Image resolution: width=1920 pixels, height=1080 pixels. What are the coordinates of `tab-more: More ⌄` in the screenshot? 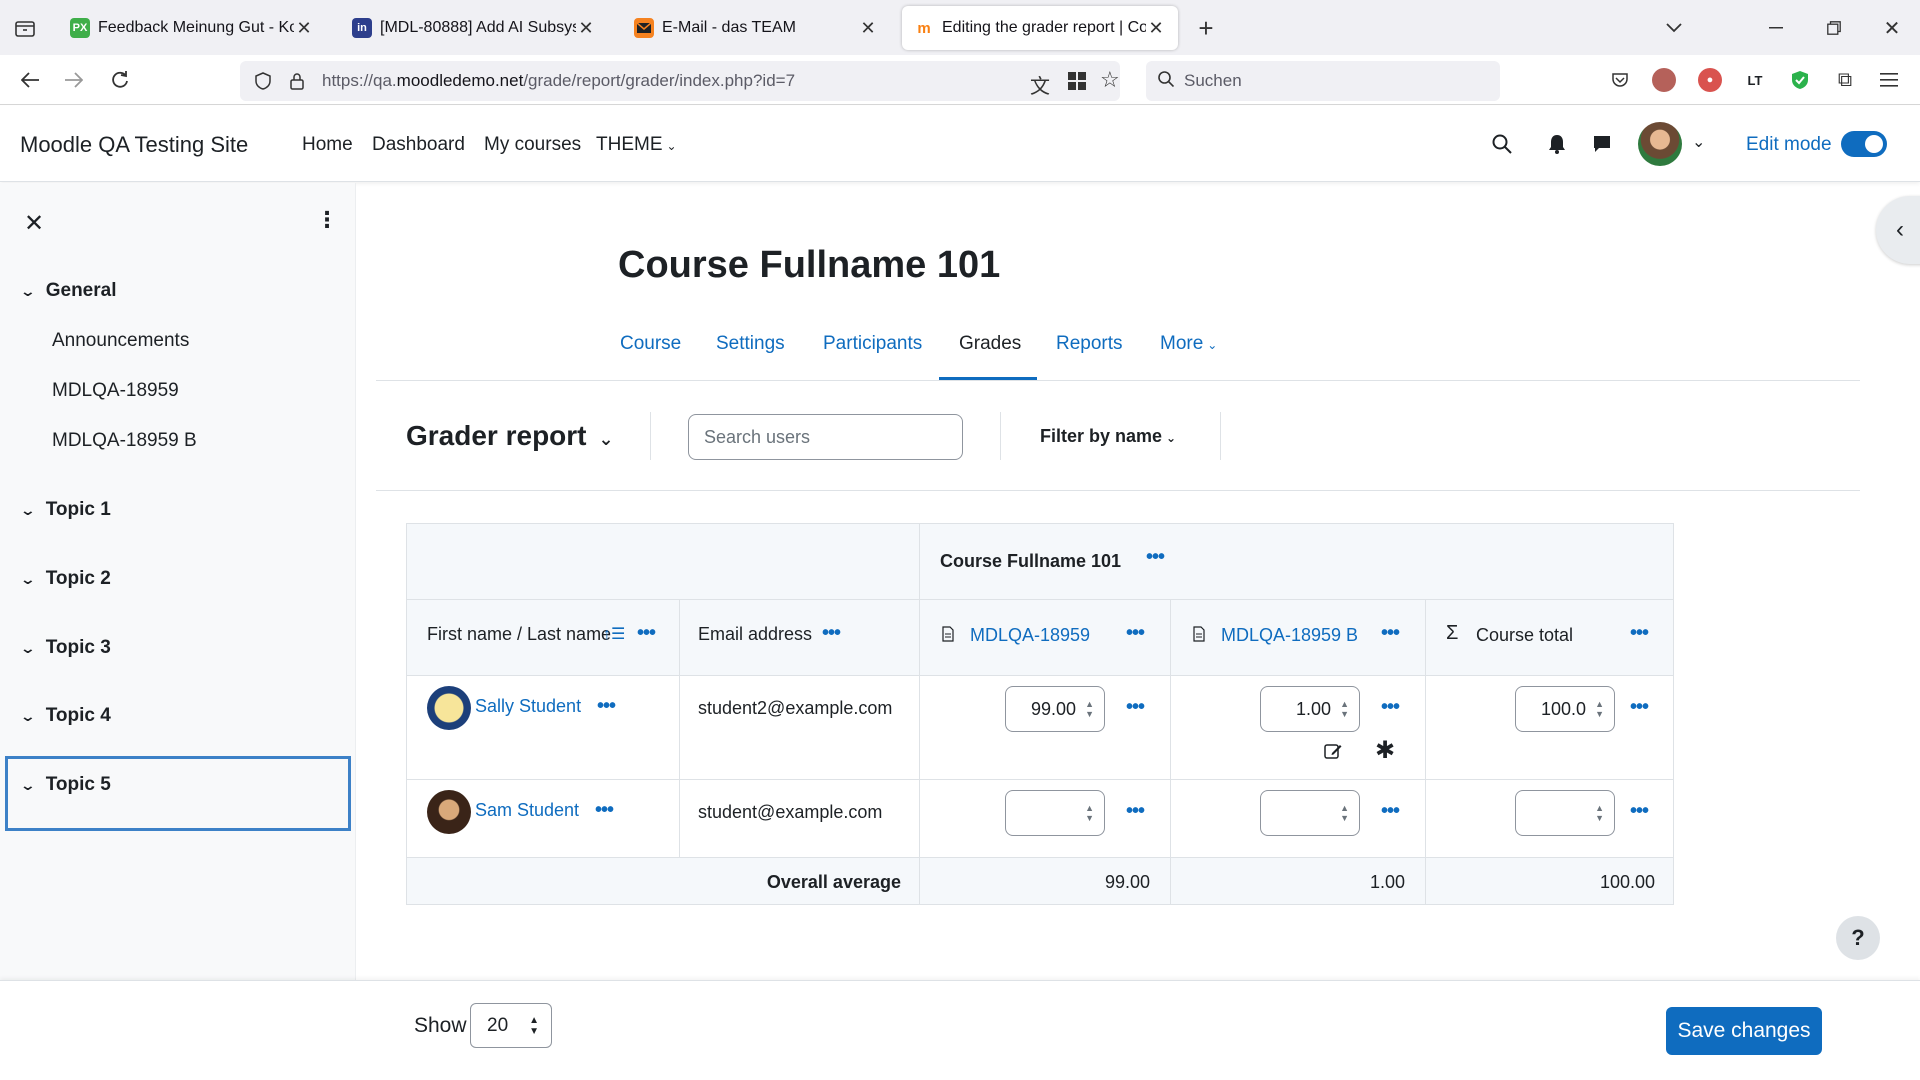 It's located at (1188, 344).